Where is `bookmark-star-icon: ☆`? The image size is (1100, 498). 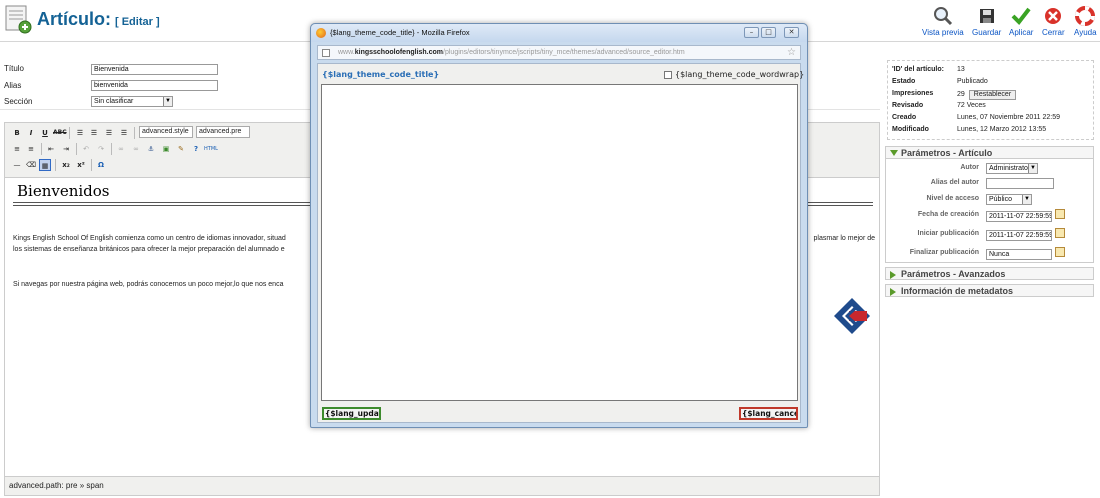 bookmark-star-icon: ☆ is located at coordinates (791, 52).